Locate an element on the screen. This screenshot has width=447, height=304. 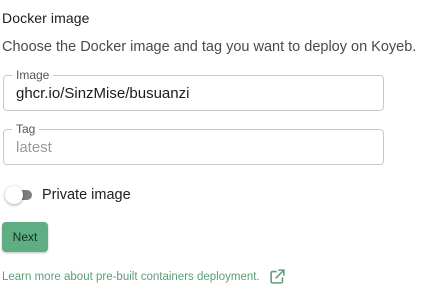
next-button: Next is located at coordinates (25, 237).